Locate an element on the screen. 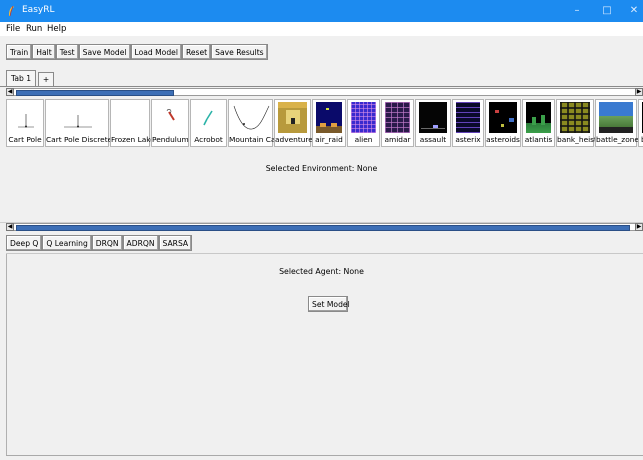  env-card-asteroids: asteroids is located at coordinates (503, 123).